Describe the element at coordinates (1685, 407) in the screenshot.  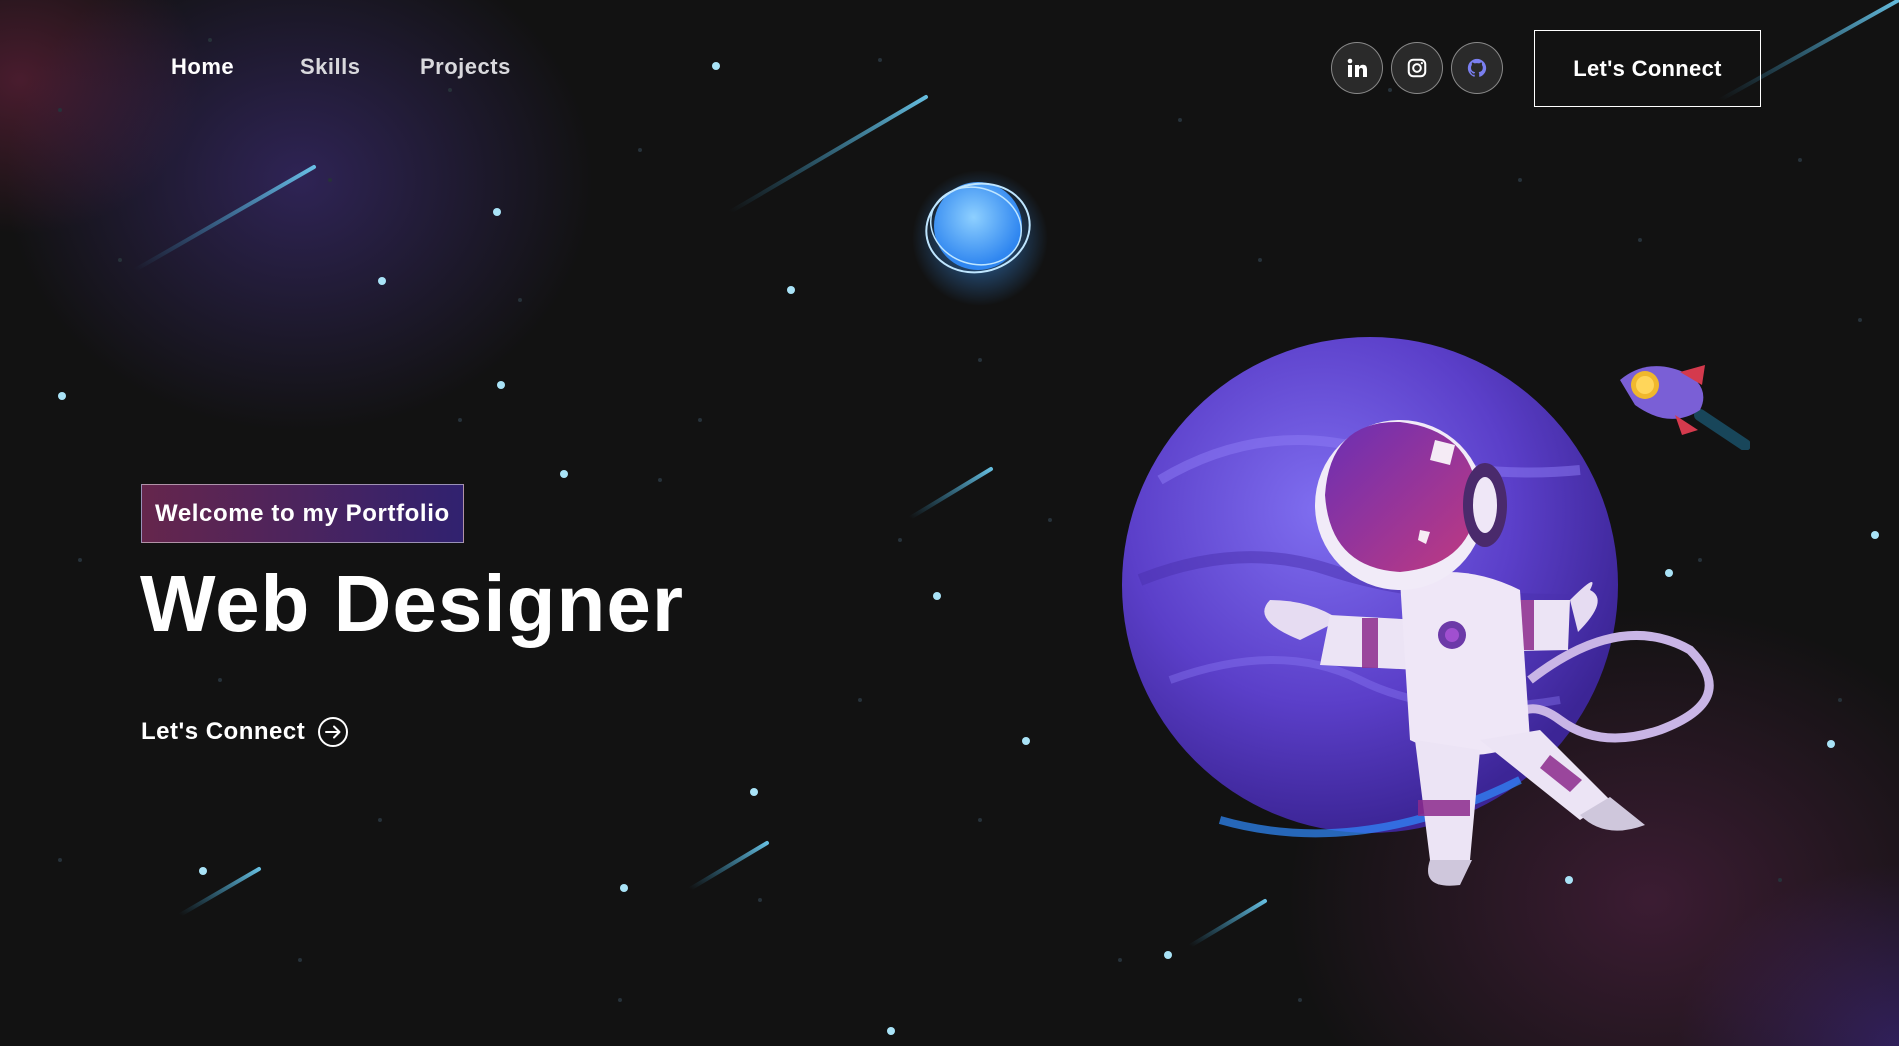
I see `rocket-illustration` at that location.